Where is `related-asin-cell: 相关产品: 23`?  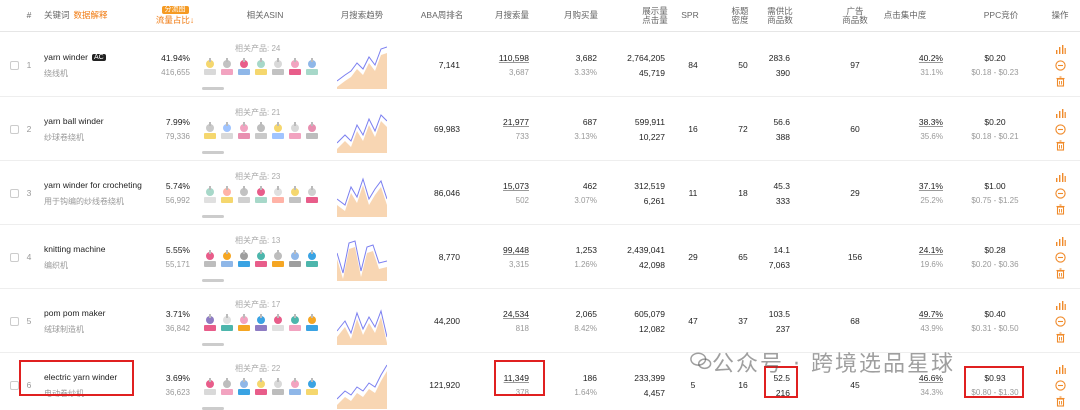
related-asin-cell: 相关产品: 23 is located at coordinates (265, 193).